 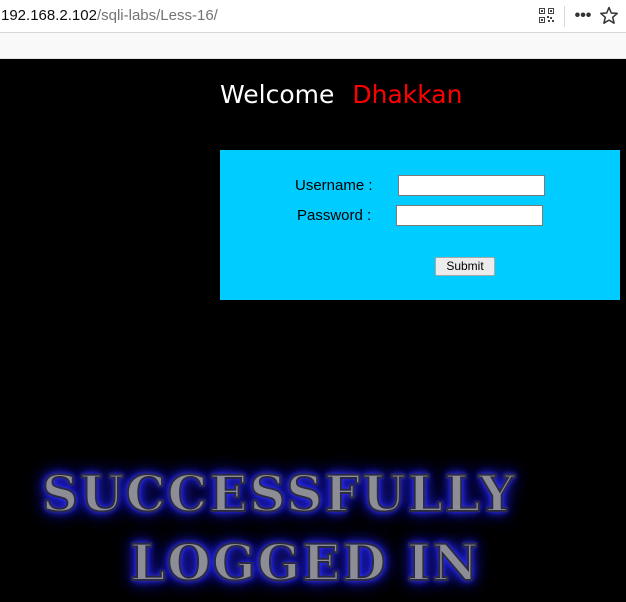 What do you see at coordinates (471, 185) in the screenshot?
I see `username-input` at bounding box center [471, 185].